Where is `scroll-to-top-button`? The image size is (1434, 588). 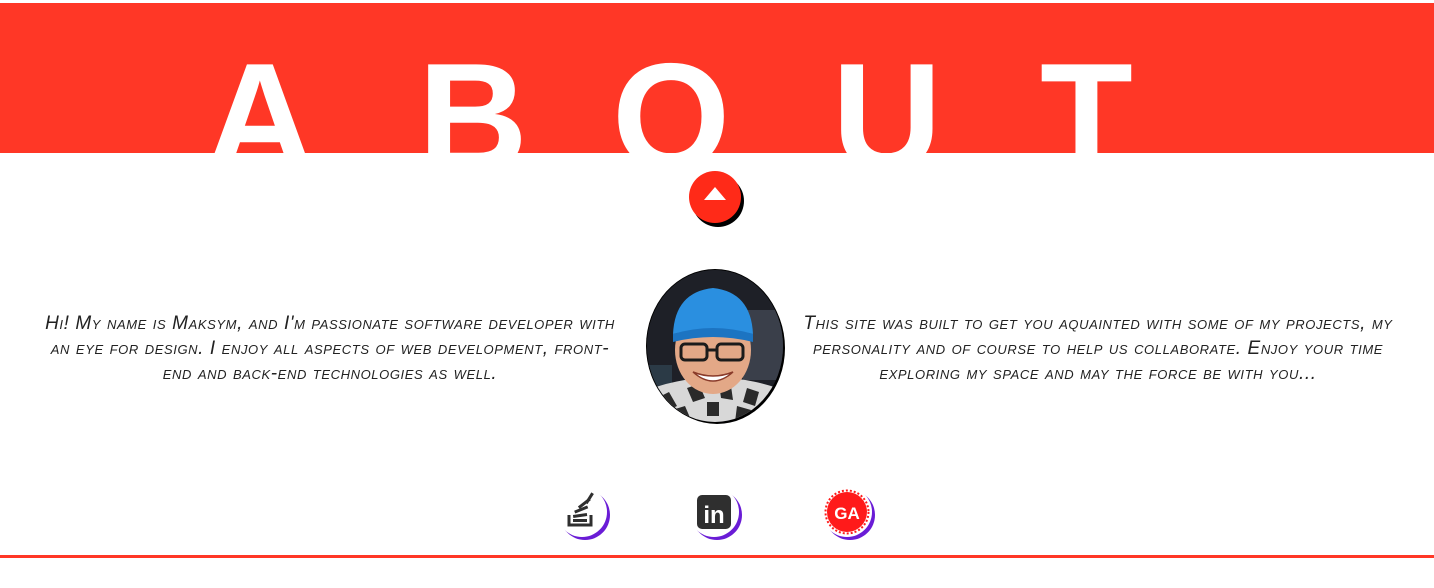 scroll-to-top-button is located at coordinates (715, 197).